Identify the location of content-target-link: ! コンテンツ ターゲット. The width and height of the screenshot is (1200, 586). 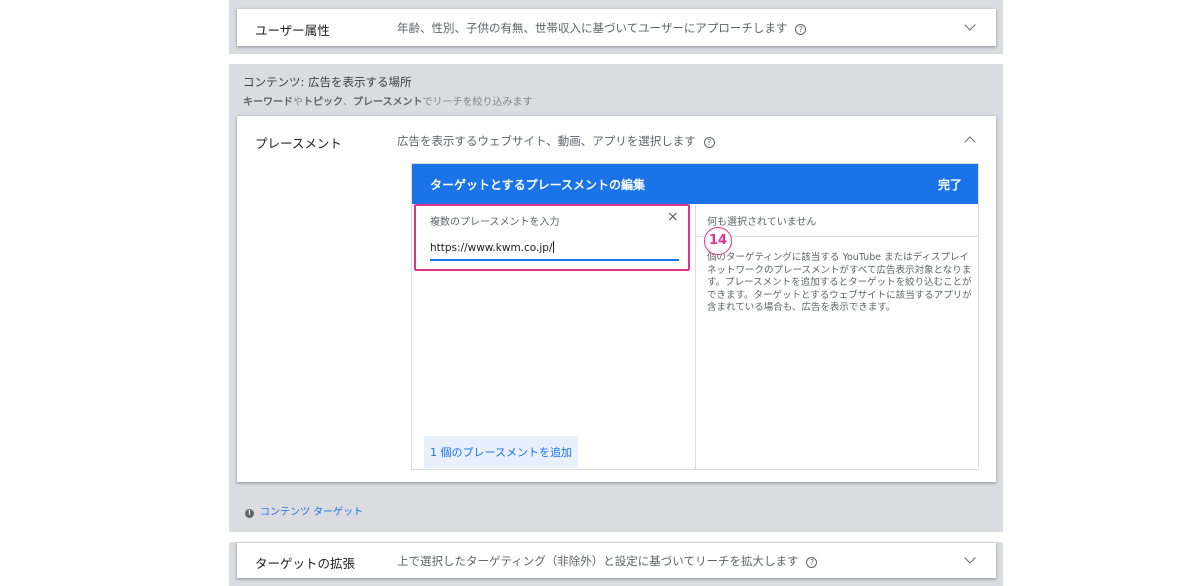
(304, 510).